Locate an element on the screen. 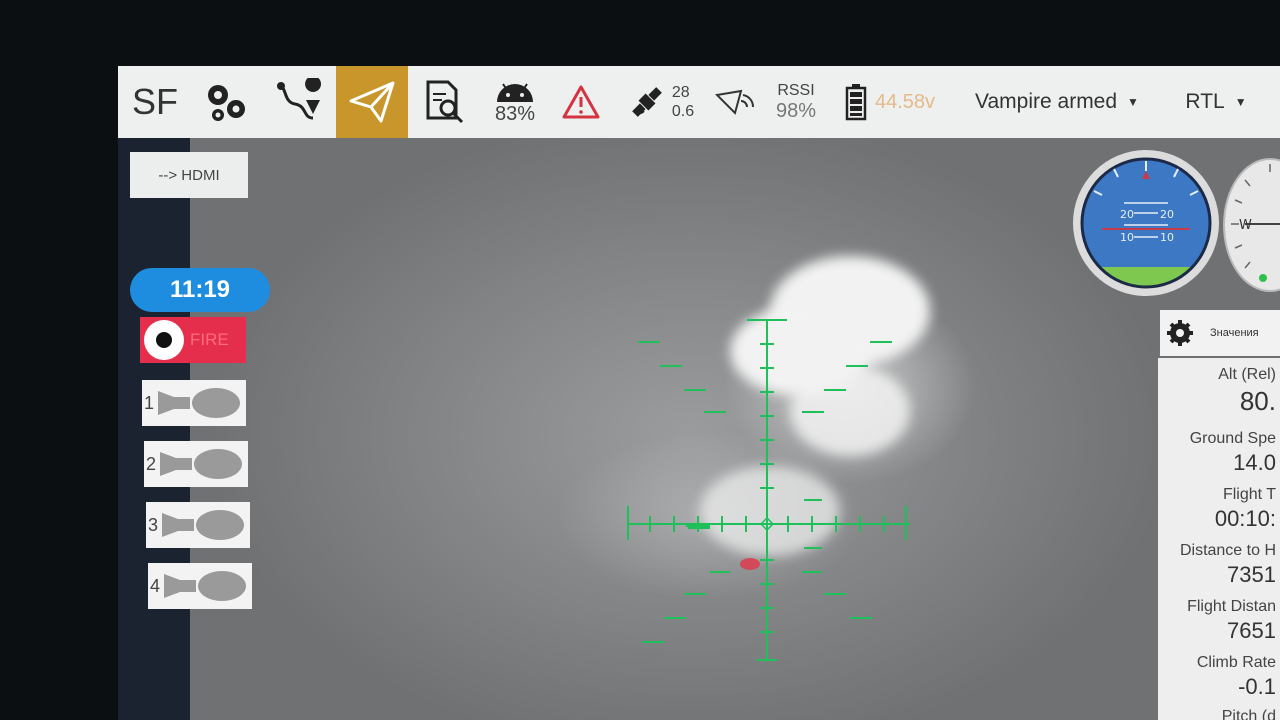  bomb-slot-number: 4 is located at coordinates (155, 585).